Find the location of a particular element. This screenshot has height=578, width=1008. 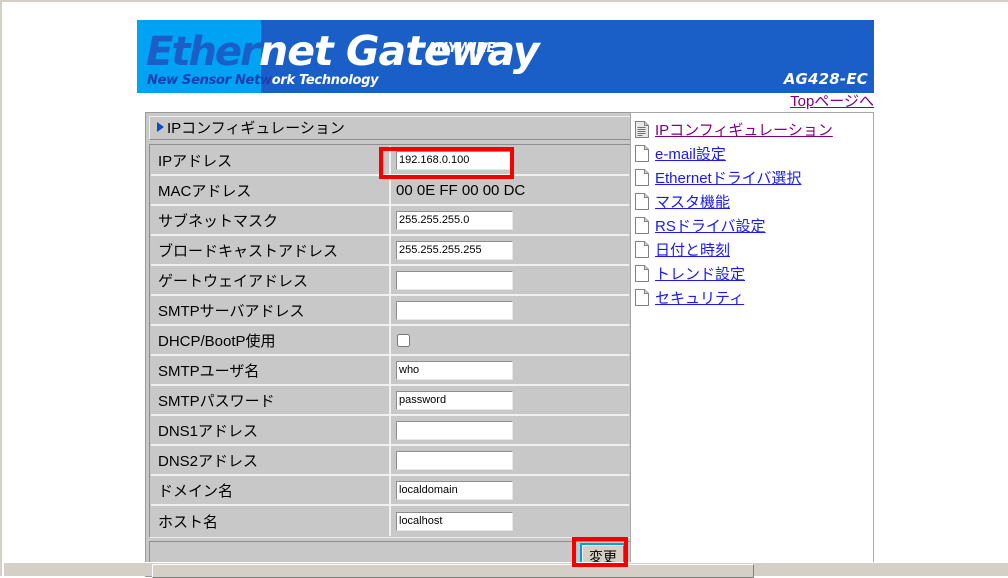

menu-item-label: RSドライバ設定 is located at coordinates (710, 226).